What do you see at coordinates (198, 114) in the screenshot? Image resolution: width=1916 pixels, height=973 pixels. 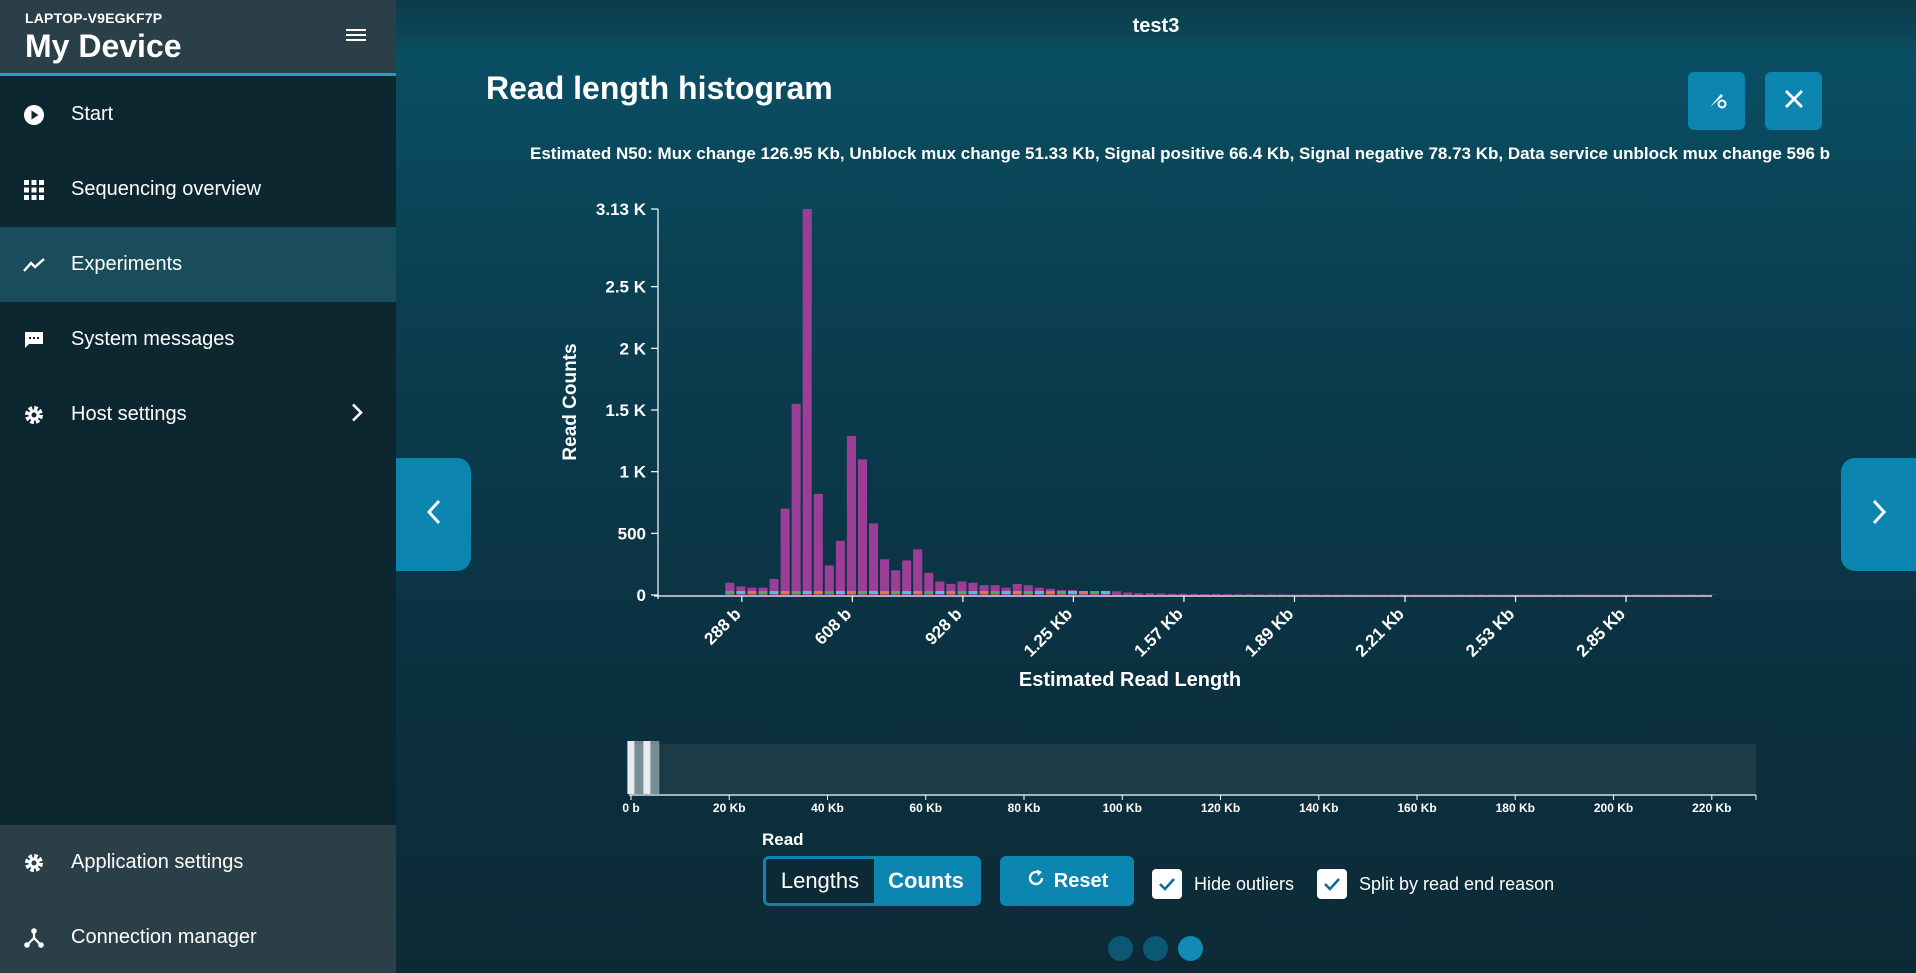 I see `sidebar-item-start: Start` at bounding box center [198, 114].